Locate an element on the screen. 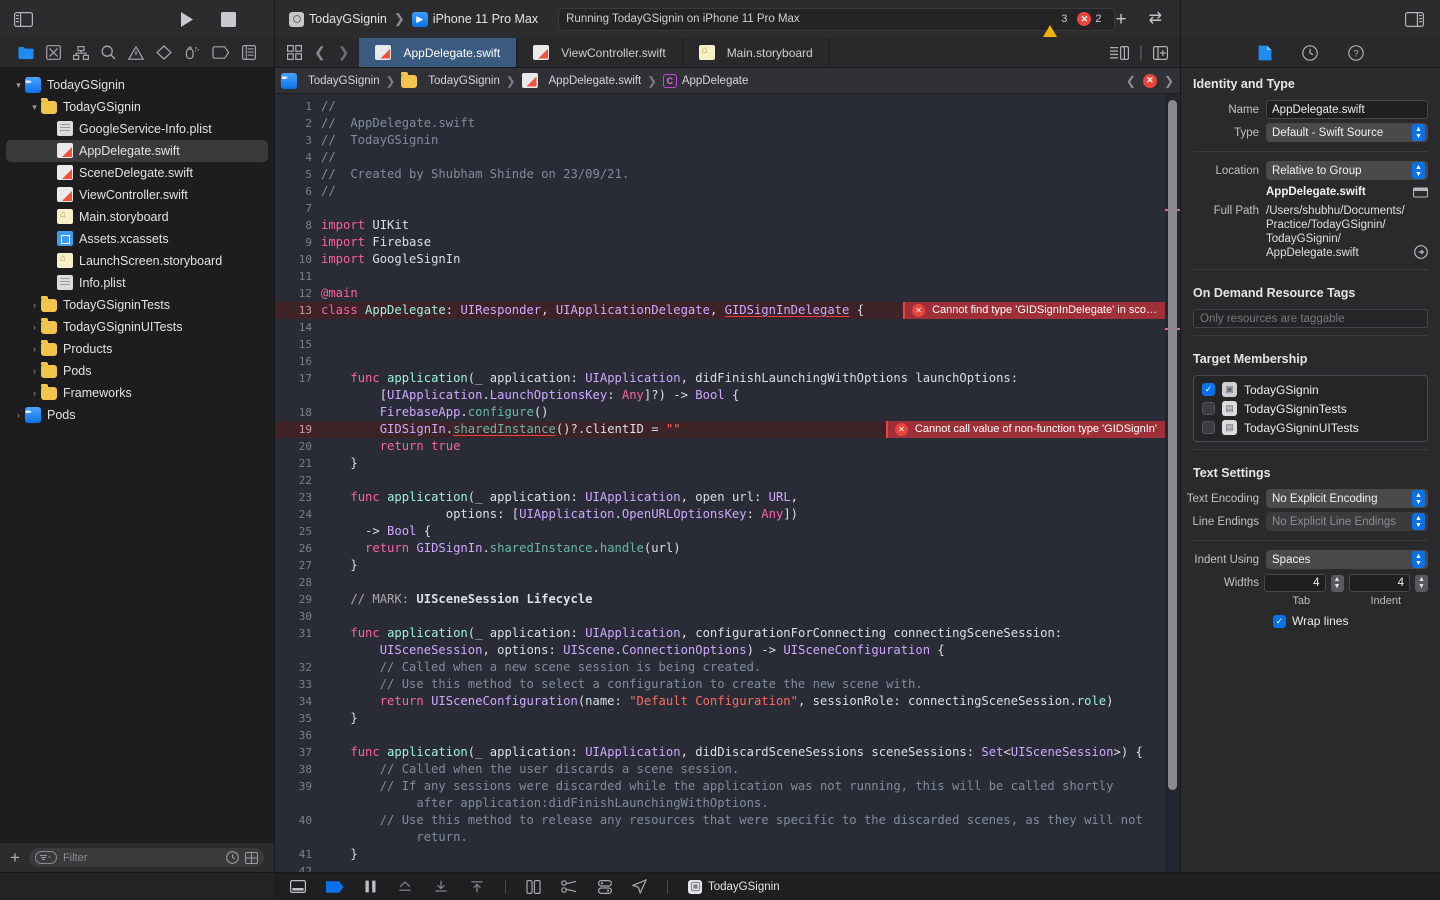 The image size is (1440, 900). code-line: 14 is located at coordinates (720, 327).